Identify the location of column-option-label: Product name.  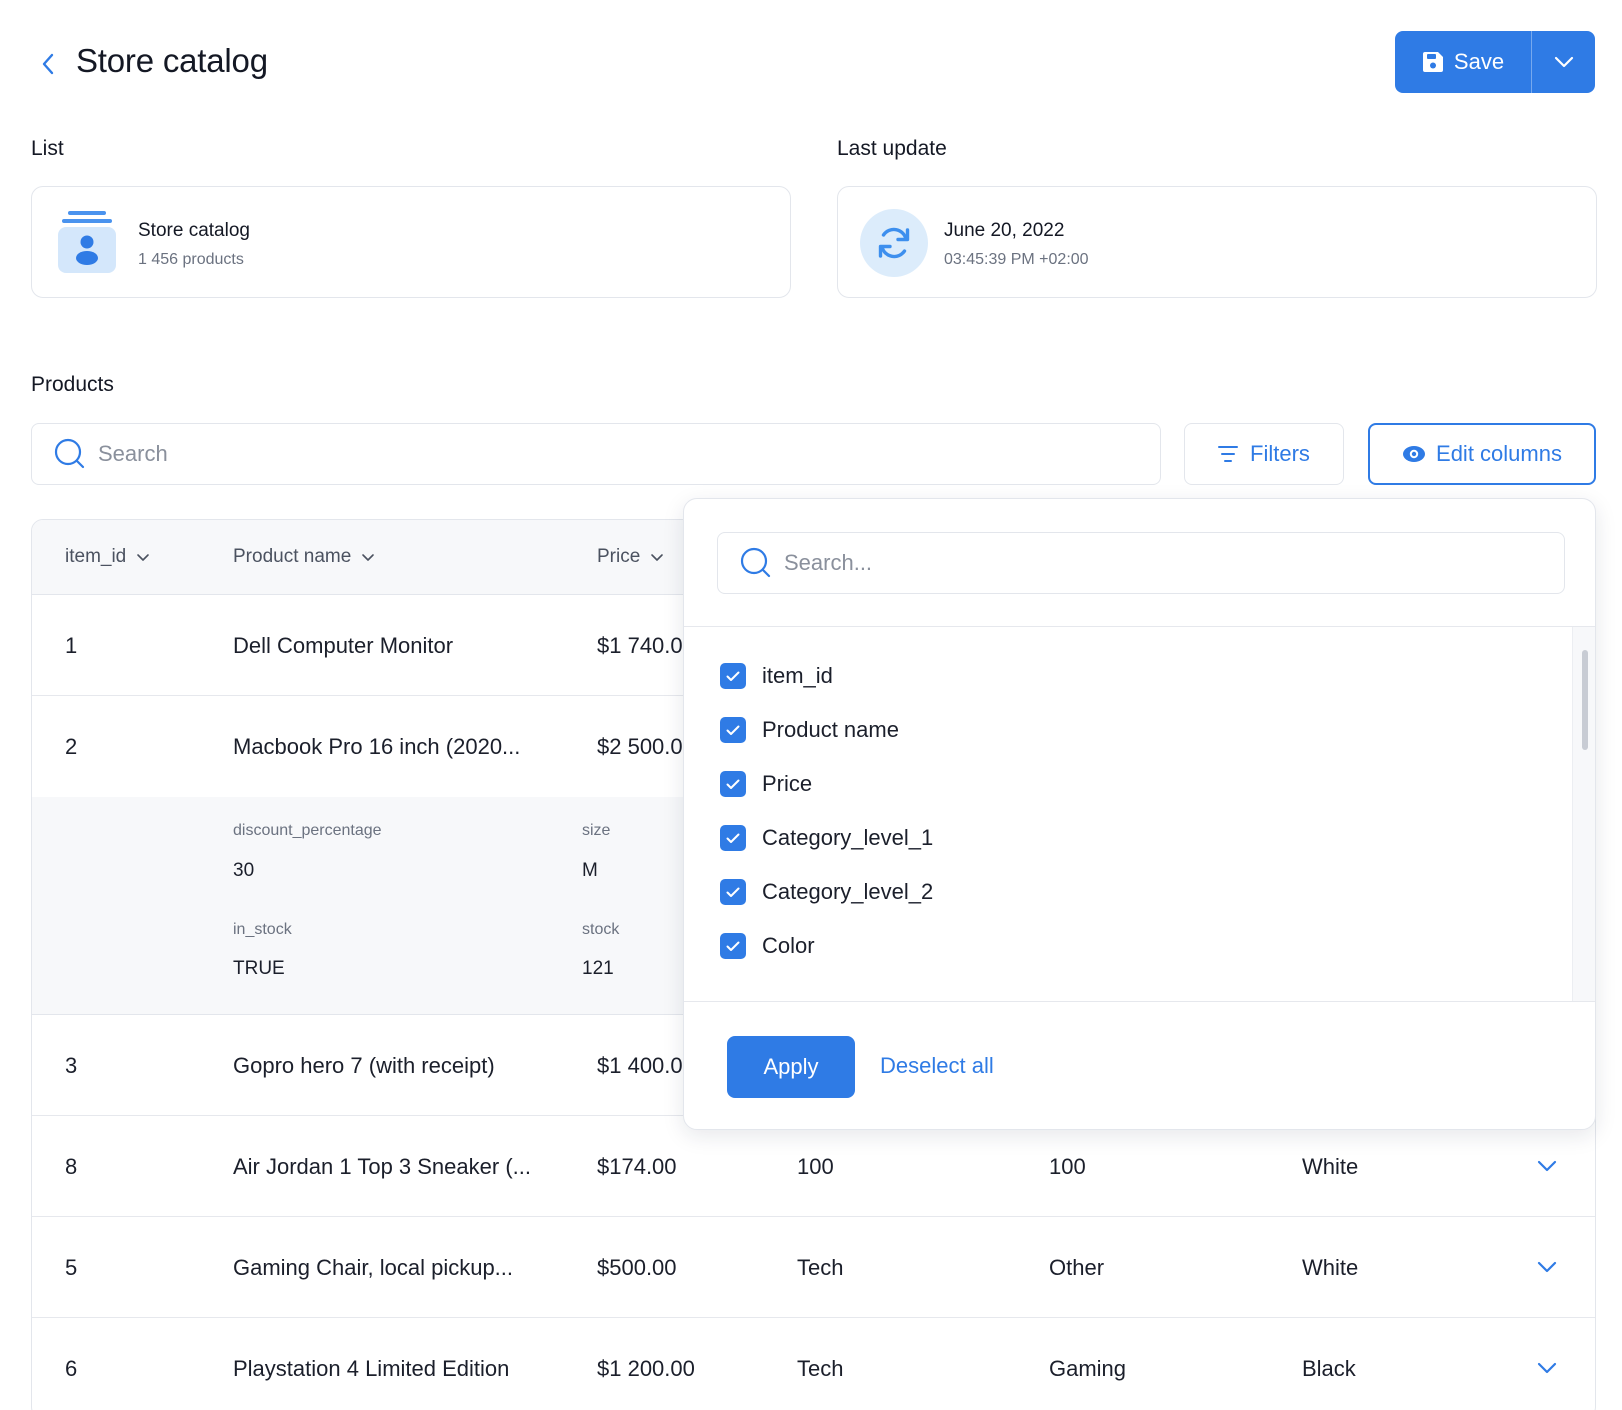
(830, 729).